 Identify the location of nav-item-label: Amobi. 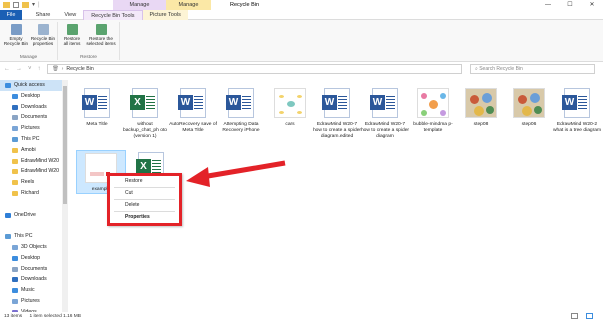
(28, 149).